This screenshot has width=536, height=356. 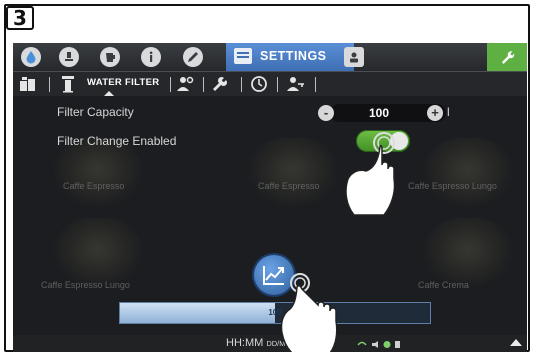 I want to click on top-navigation-bar: SETTINGS, so click(x=270, y=57).